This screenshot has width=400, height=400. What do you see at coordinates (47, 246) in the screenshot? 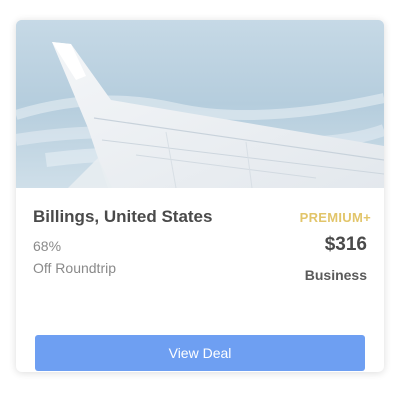
I see `discount-percent: 68%` at bounding box center [47, 246].